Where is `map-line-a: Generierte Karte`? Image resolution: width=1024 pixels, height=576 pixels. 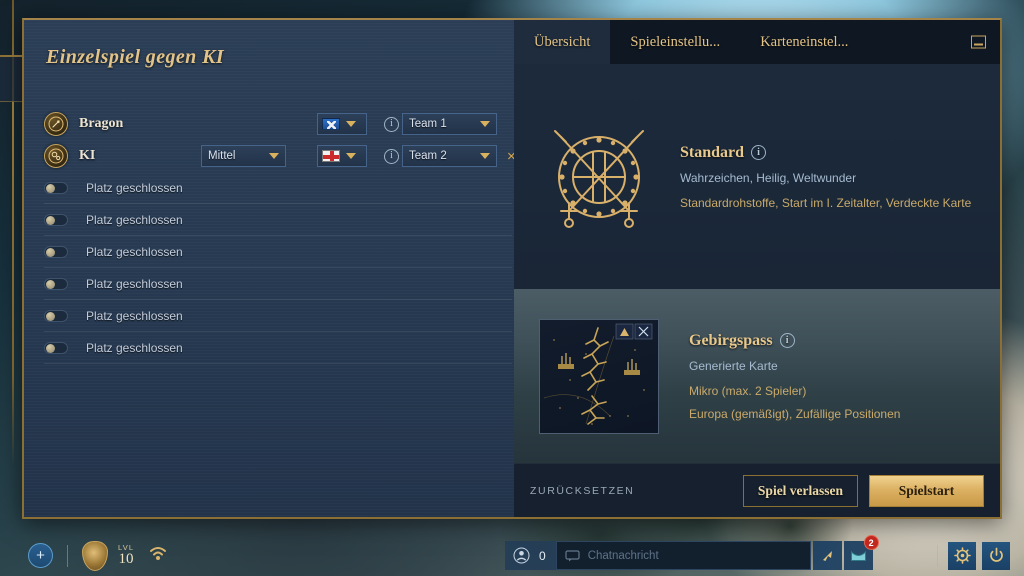
map-line-a: Generierte Karte is located at coordinates (733, 365).